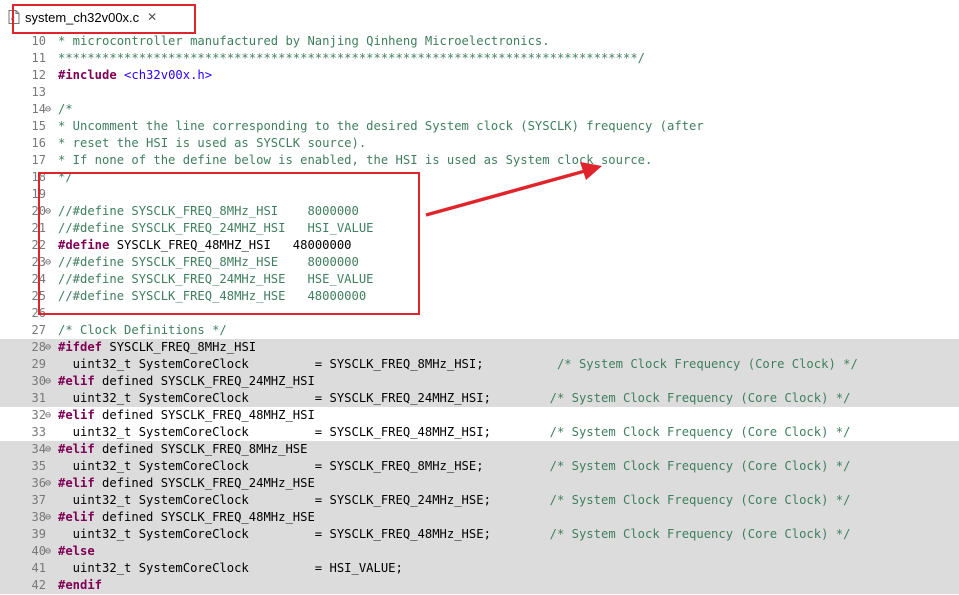 Image resolution: width=959 pixels, height=595 pixels. I want to click on code-line: 41 uint32_t SystemCoreClock = HSI_VALUE;, so click(479, 568).